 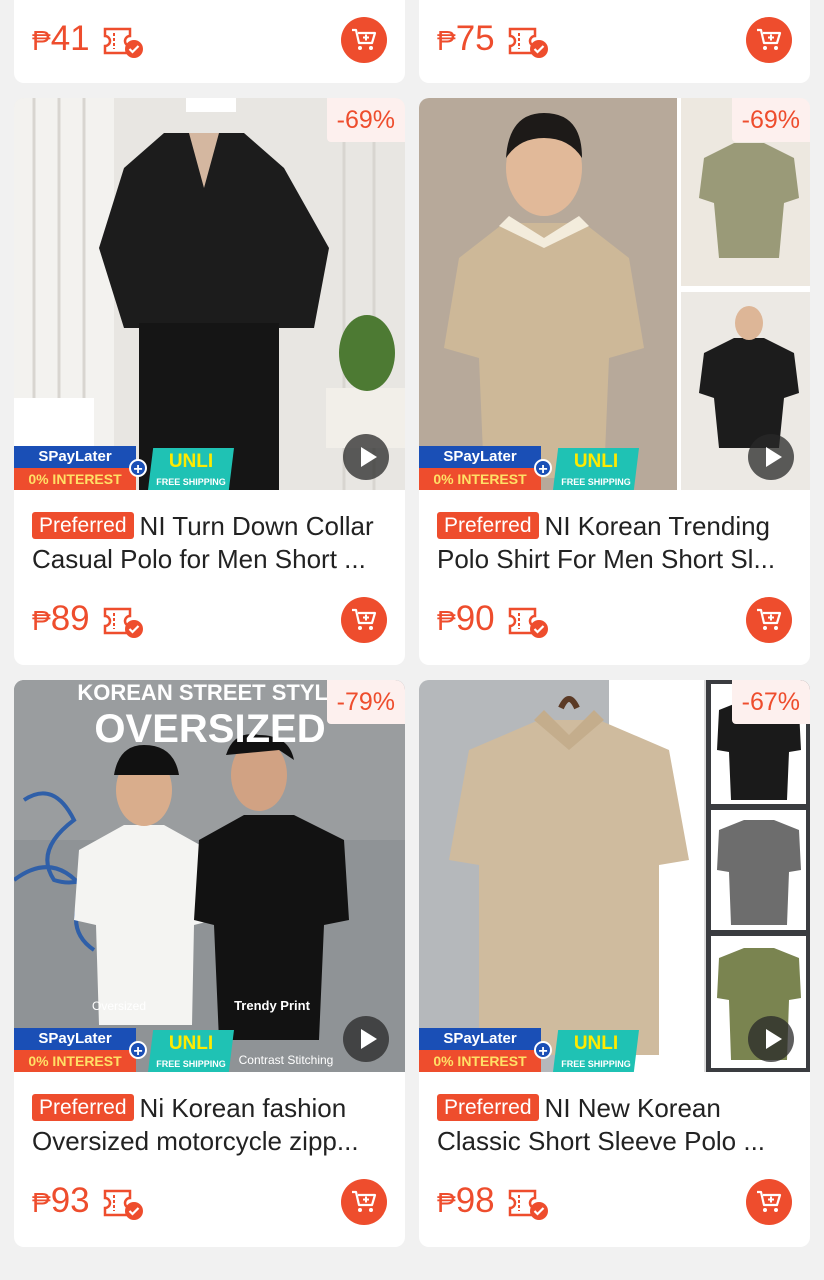 I want to click on discount-badge: -79%, so click(x=365, y=702).